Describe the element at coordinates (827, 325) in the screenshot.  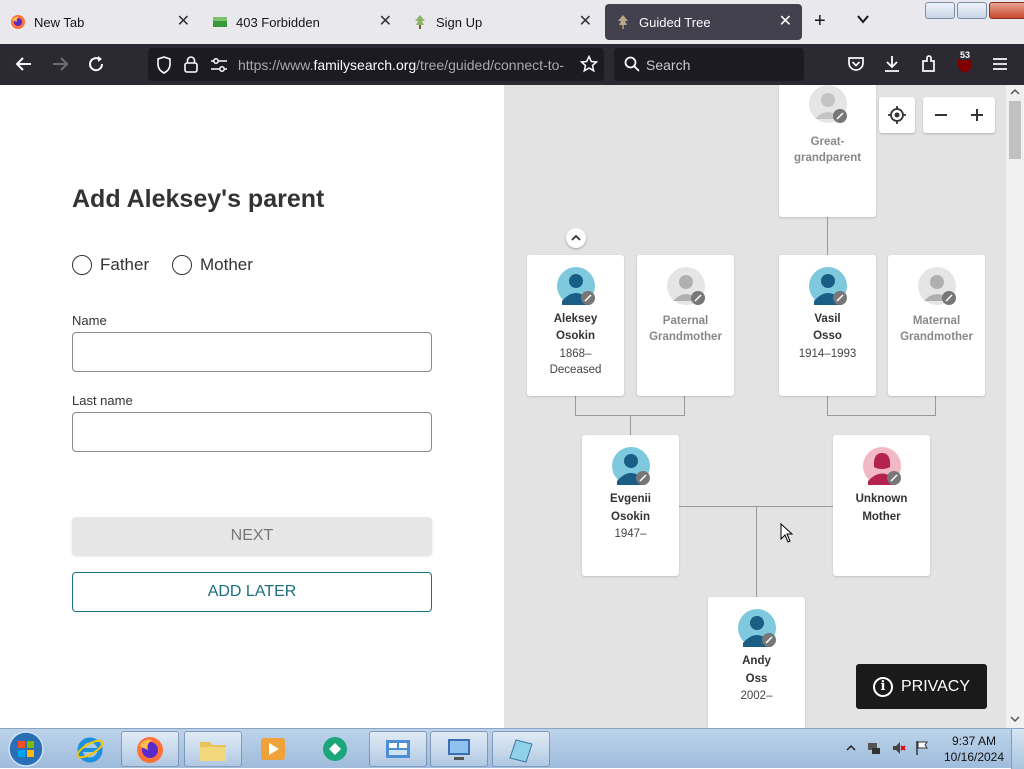
I see `person-card-vasil: Vasil Osso 1914–1993` at that location.